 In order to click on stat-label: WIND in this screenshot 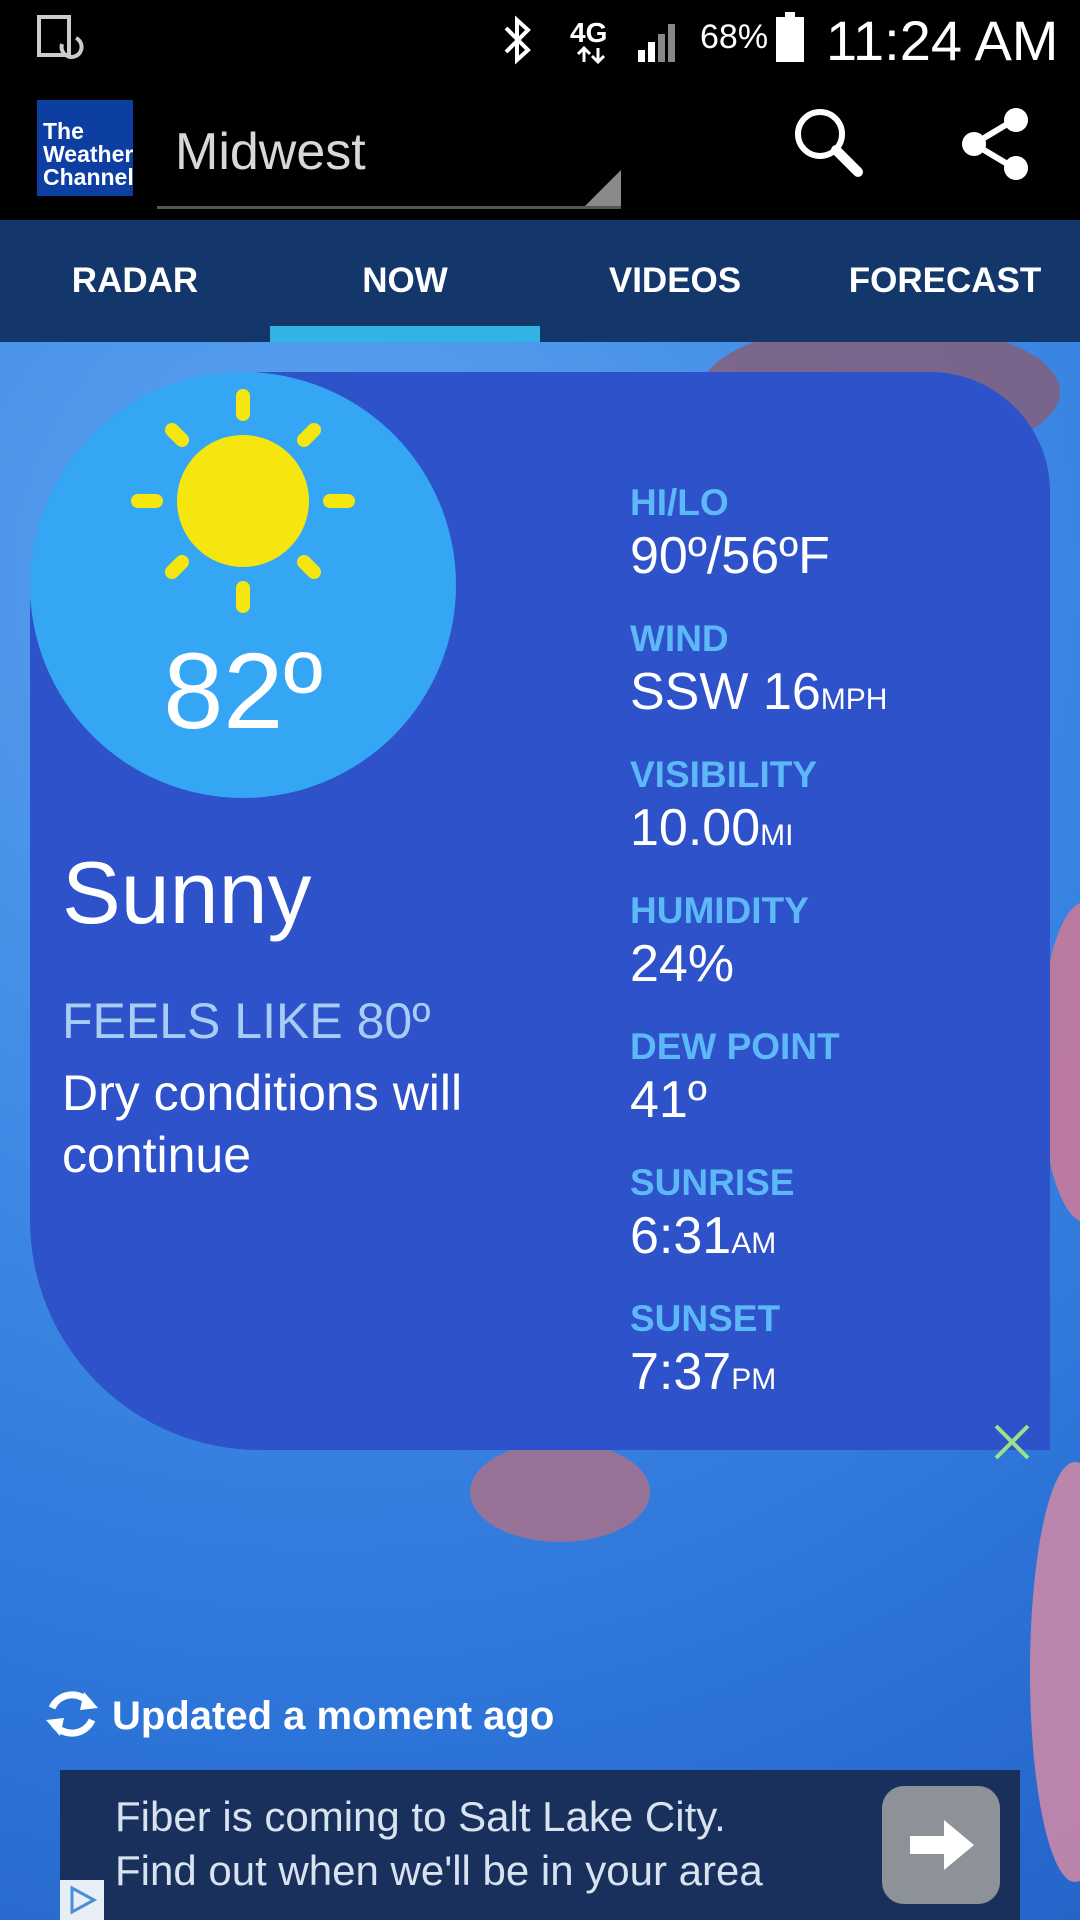, I will do `click(679, 638)`.